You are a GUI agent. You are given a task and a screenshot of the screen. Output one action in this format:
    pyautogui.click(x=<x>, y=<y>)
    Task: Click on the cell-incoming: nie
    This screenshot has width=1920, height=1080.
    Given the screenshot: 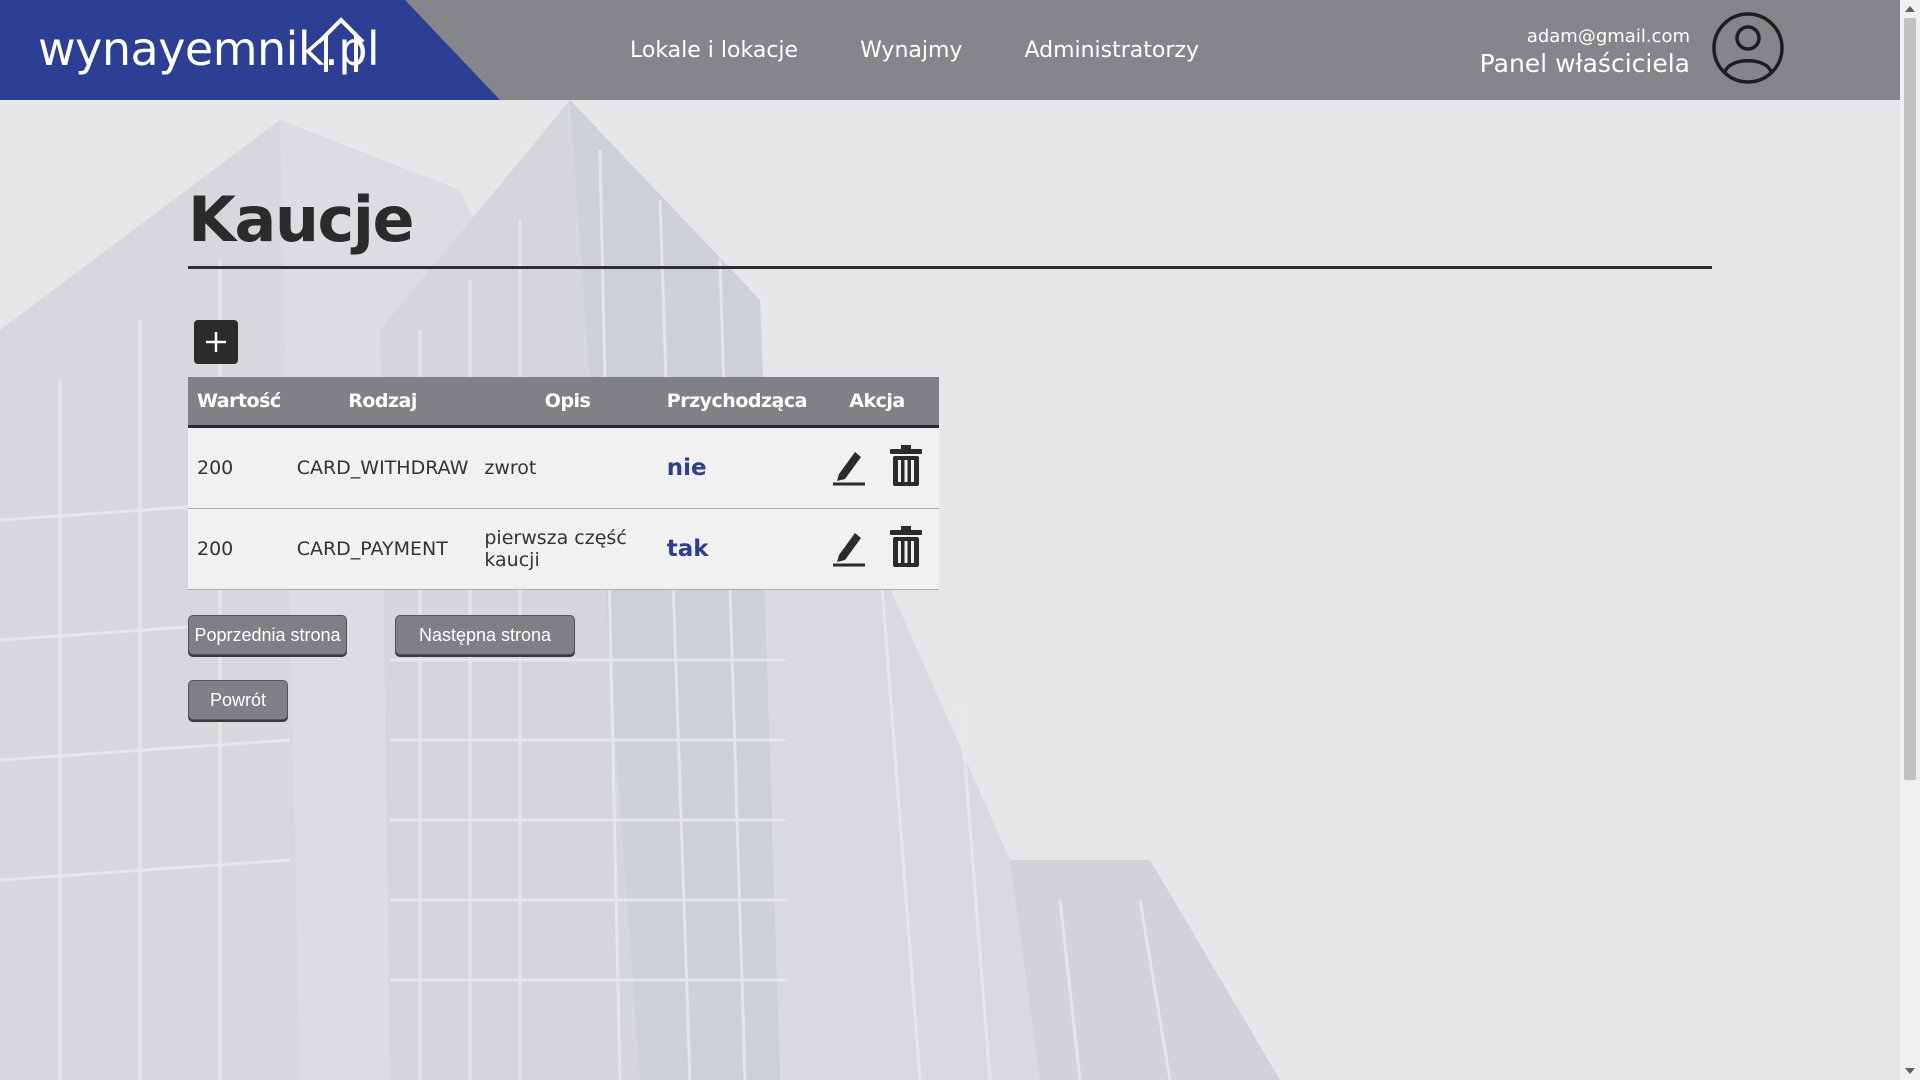 What is the action you would take?
    pyautogui.click(x=736, y=467)
    